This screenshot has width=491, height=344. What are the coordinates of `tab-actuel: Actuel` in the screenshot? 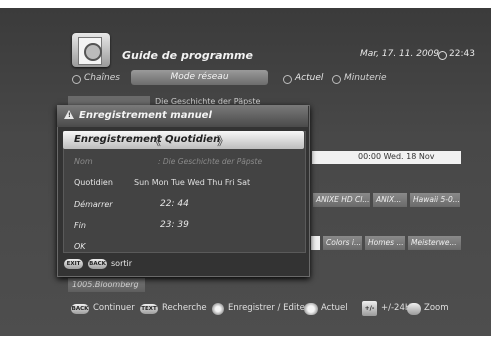 It's located at (309, 78).